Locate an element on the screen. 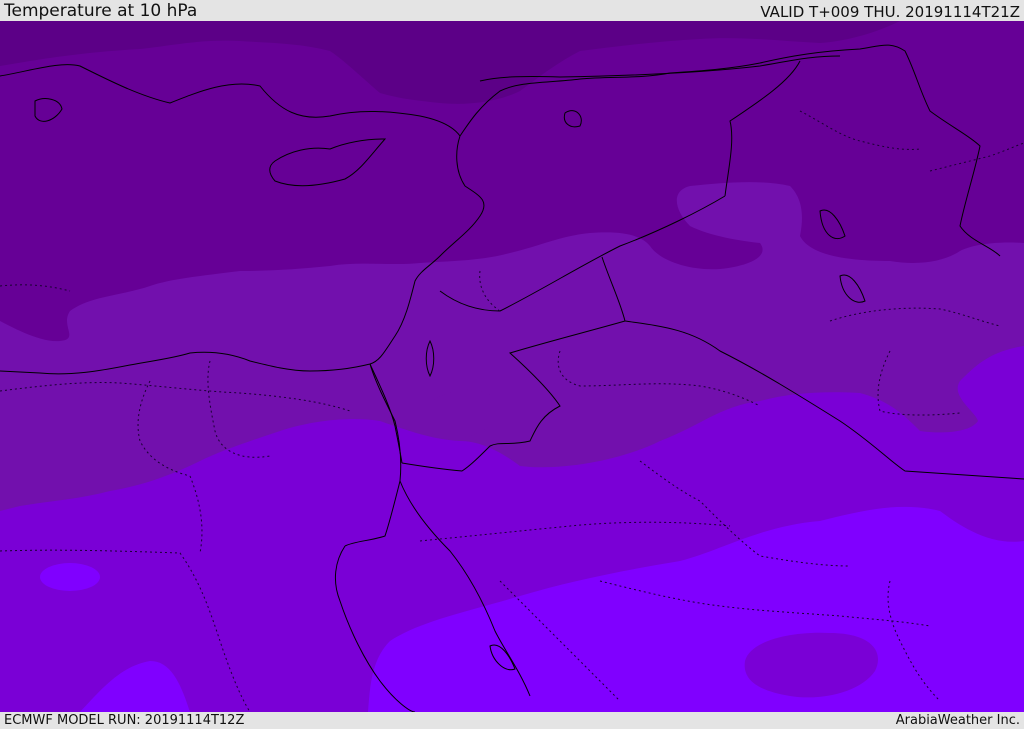 This screenshot has width=1024, height=729. valid-time: VALID T+009 THU. 20191114T21Z is located at coordinates (890, 12).